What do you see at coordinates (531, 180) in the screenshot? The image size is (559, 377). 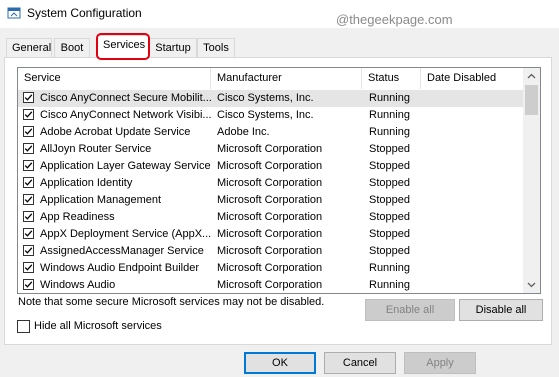 I see `vertical-scrollbar` at bounding box center [531, 180].